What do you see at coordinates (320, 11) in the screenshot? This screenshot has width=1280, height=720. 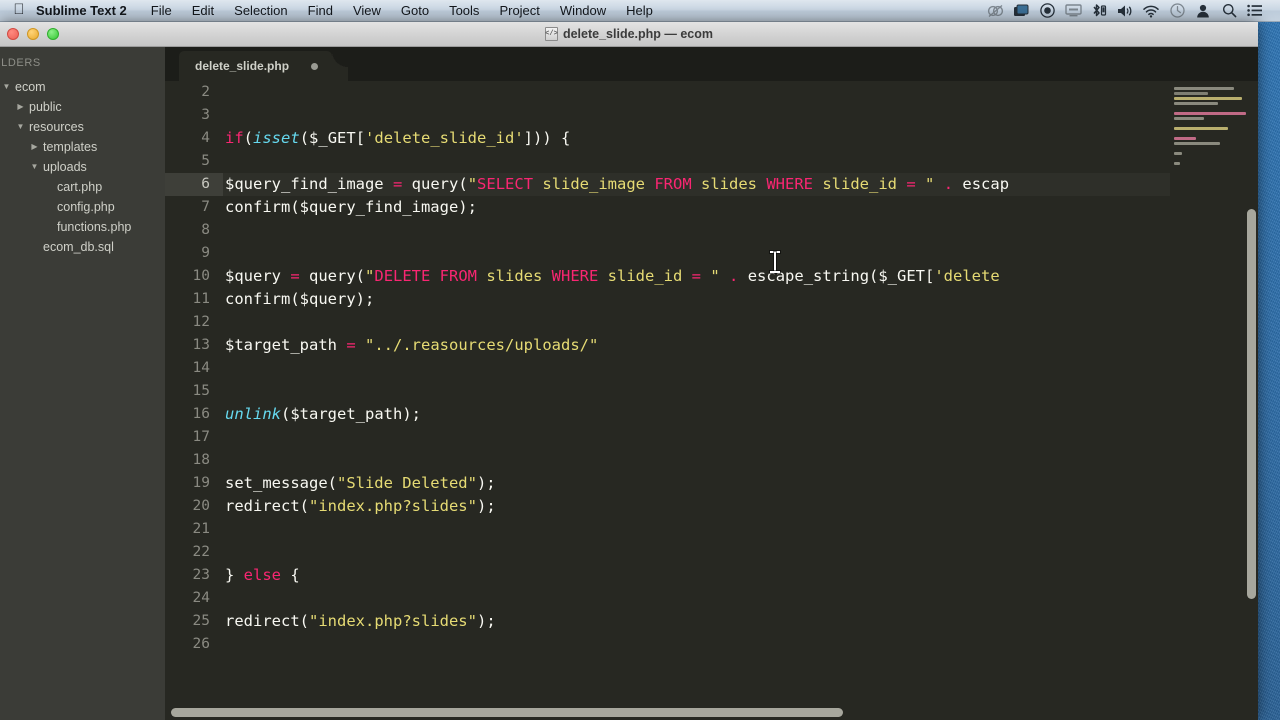 I see `menu-item-find: Find` at bounding box center [320, 11].